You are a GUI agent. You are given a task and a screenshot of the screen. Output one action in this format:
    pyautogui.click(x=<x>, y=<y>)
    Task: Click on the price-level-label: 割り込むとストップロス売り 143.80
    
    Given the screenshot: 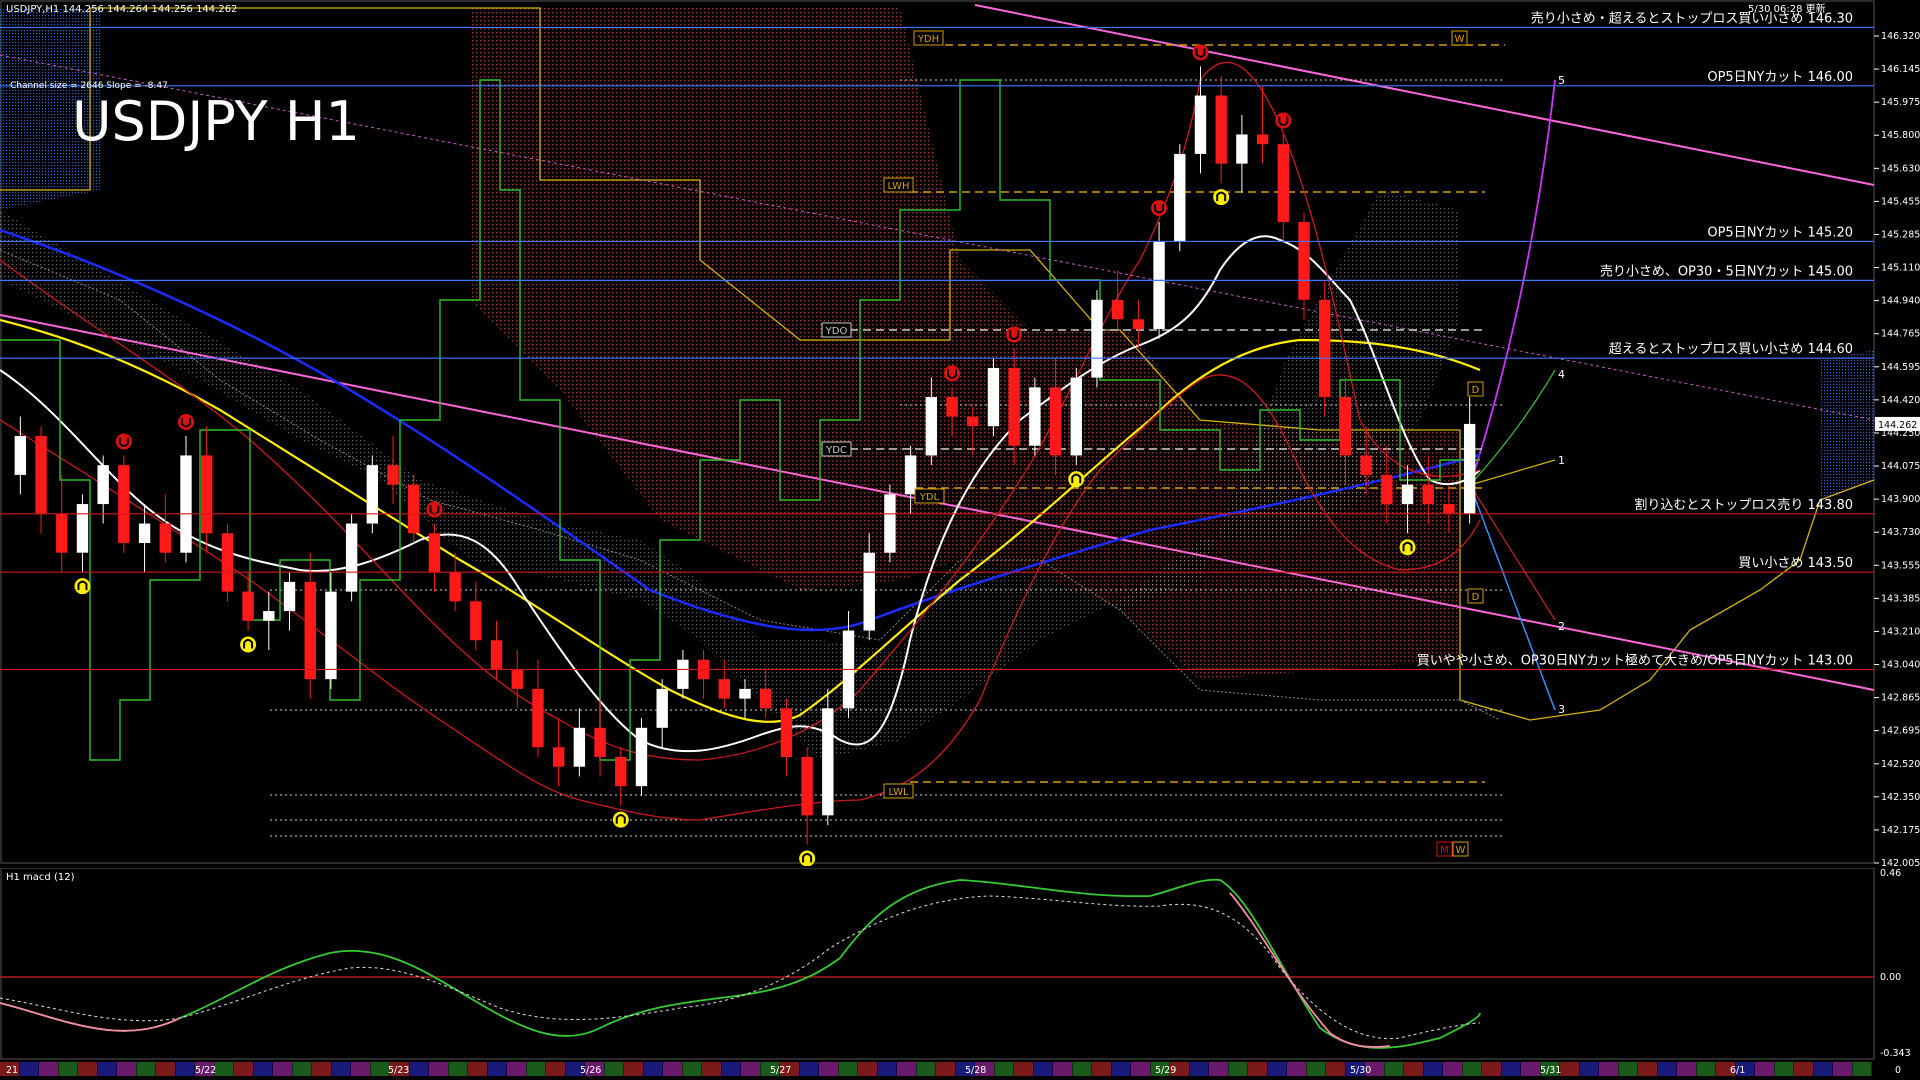 What is the action you would take?
    pyautogui.click(x=1743, y=505)
    